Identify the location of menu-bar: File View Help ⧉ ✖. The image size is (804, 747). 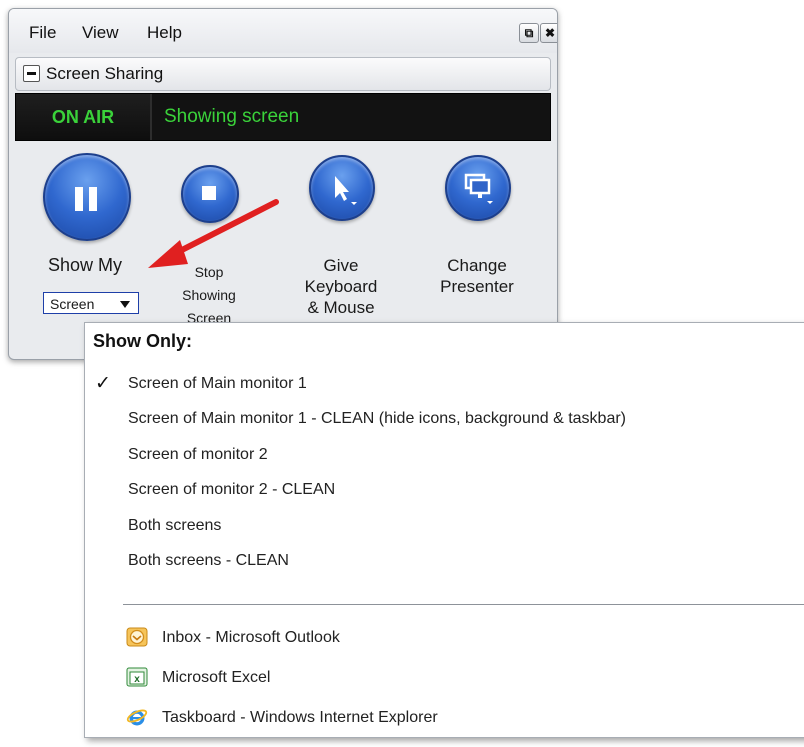
(283, 31).